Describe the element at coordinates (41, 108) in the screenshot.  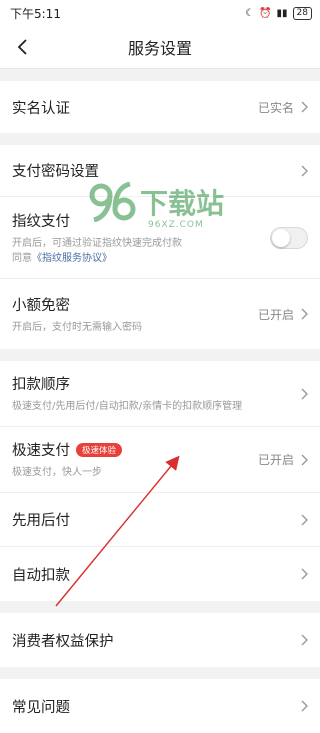
I see `row-label: 实名认证` at that location.